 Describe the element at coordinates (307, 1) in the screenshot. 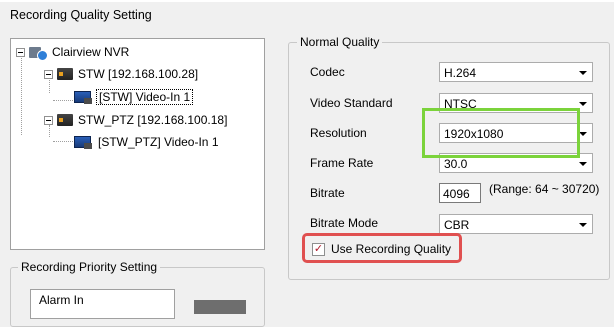

I see `window-top-edge` at that location.